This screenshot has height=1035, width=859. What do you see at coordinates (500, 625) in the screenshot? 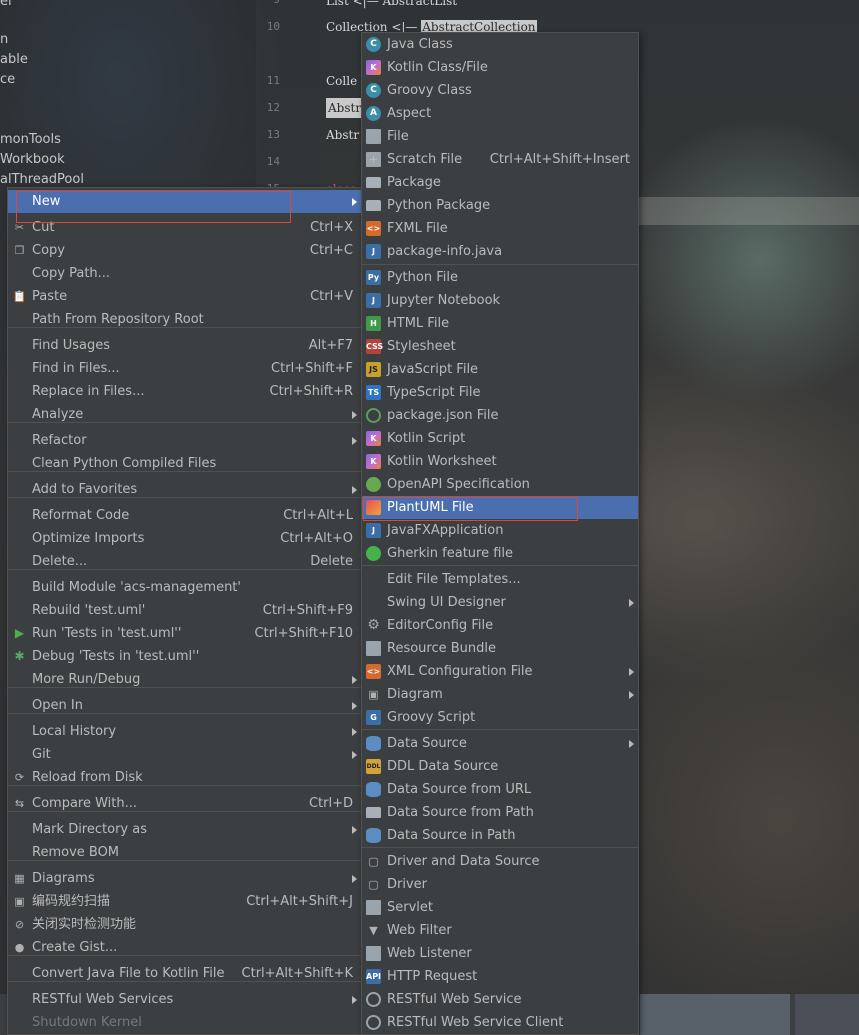
I see `new-item-editorconfig-file: ⚙ EditorConfig File` at bounding box center [500, 625].